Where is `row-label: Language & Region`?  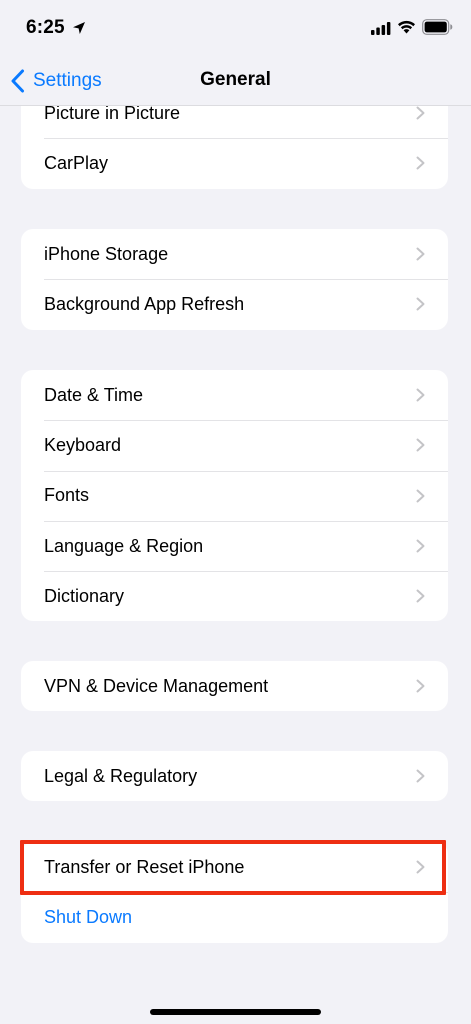
row-label: Language & Region is located at coordinates (124, 545).